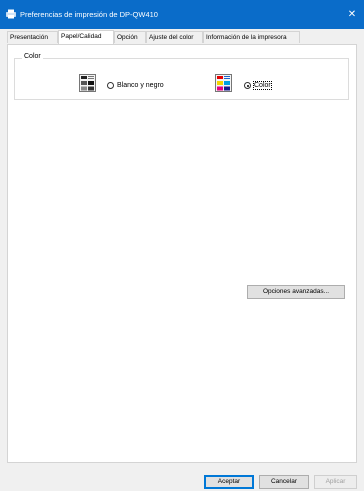 The height and width of the screenshot is (491, 364). I want to click on printer-icon, so click(11, 14).